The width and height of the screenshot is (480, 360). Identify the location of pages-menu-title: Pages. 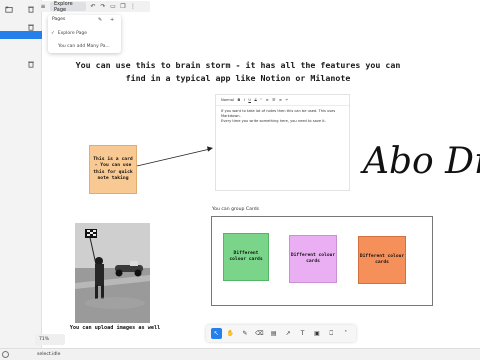
(59, 19).